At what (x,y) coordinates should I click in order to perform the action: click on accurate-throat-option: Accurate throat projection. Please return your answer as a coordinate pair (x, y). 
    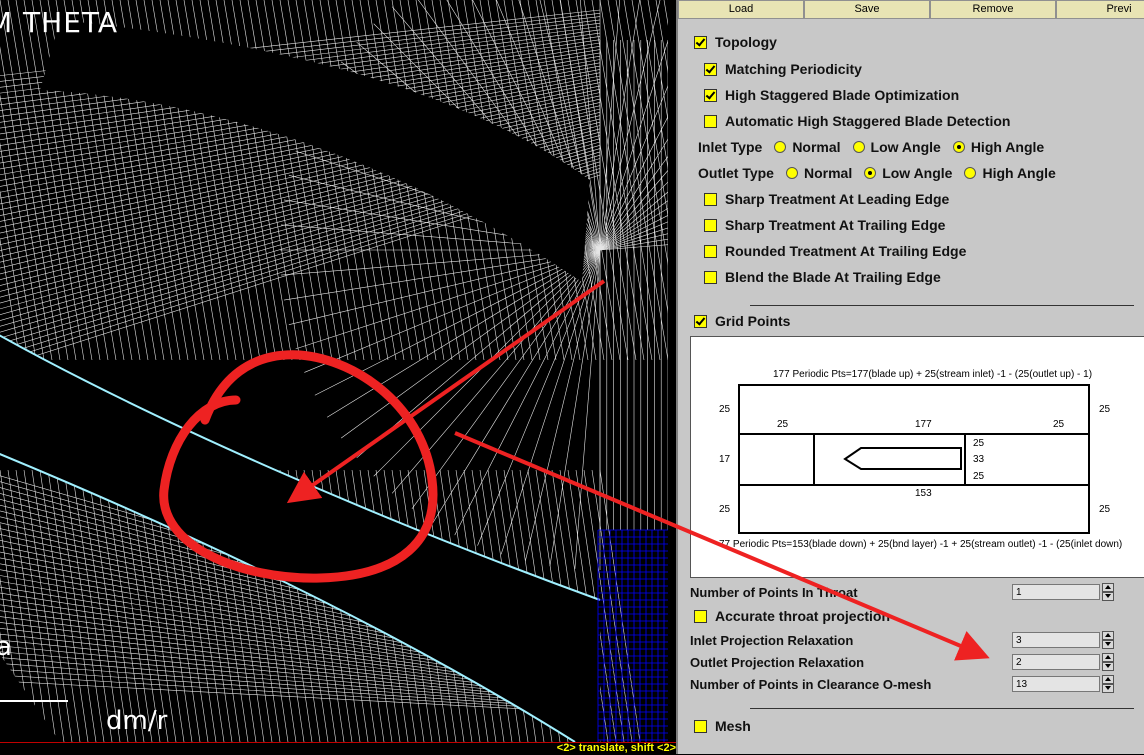
    Looking at the image, I should click on (792, 616).